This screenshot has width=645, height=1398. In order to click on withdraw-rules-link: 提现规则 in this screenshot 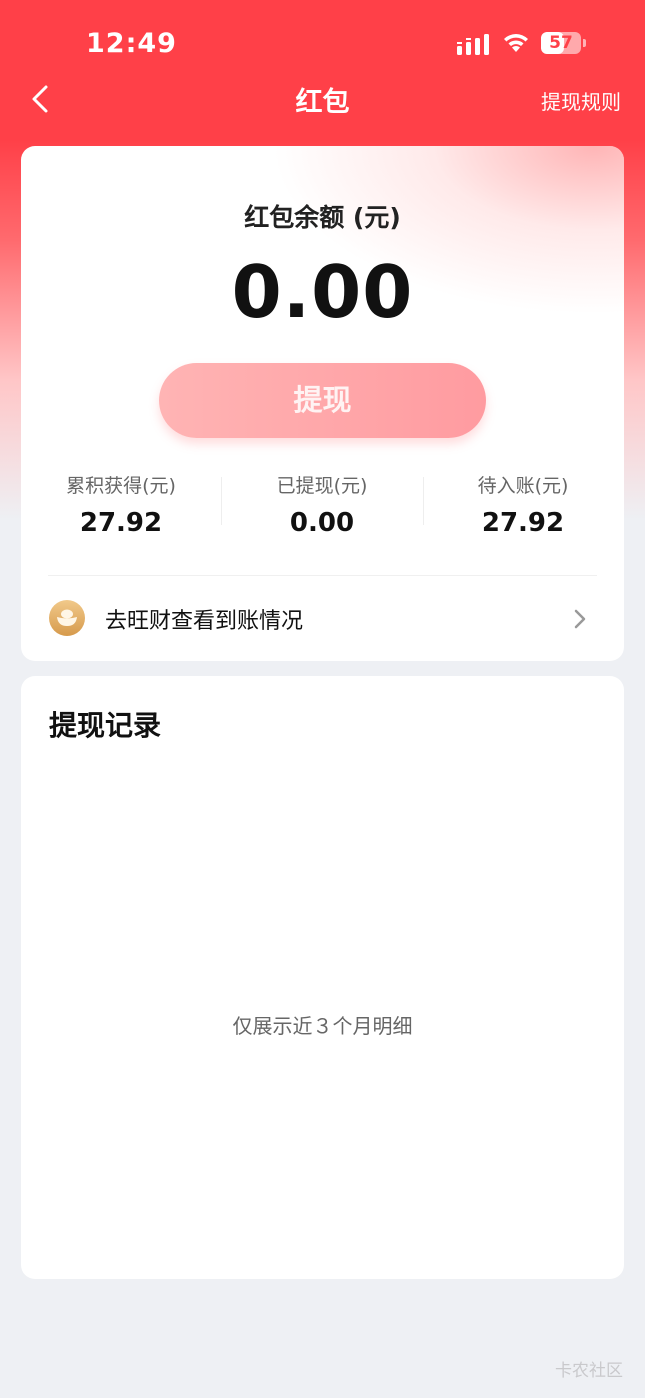, I will do `click(581, 100)`.